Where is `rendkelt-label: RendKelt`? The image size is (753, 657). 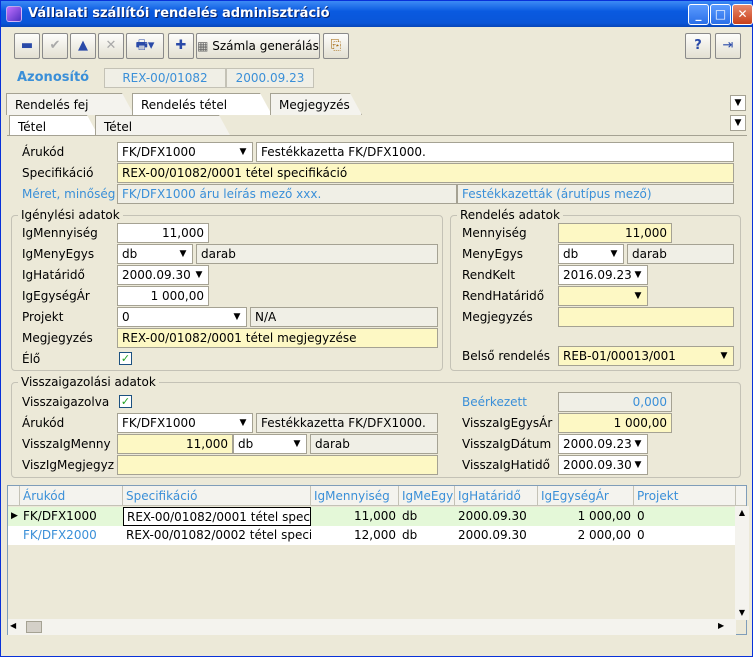
rendkelt-label: RendKelt is located at coordinates (489, 275).